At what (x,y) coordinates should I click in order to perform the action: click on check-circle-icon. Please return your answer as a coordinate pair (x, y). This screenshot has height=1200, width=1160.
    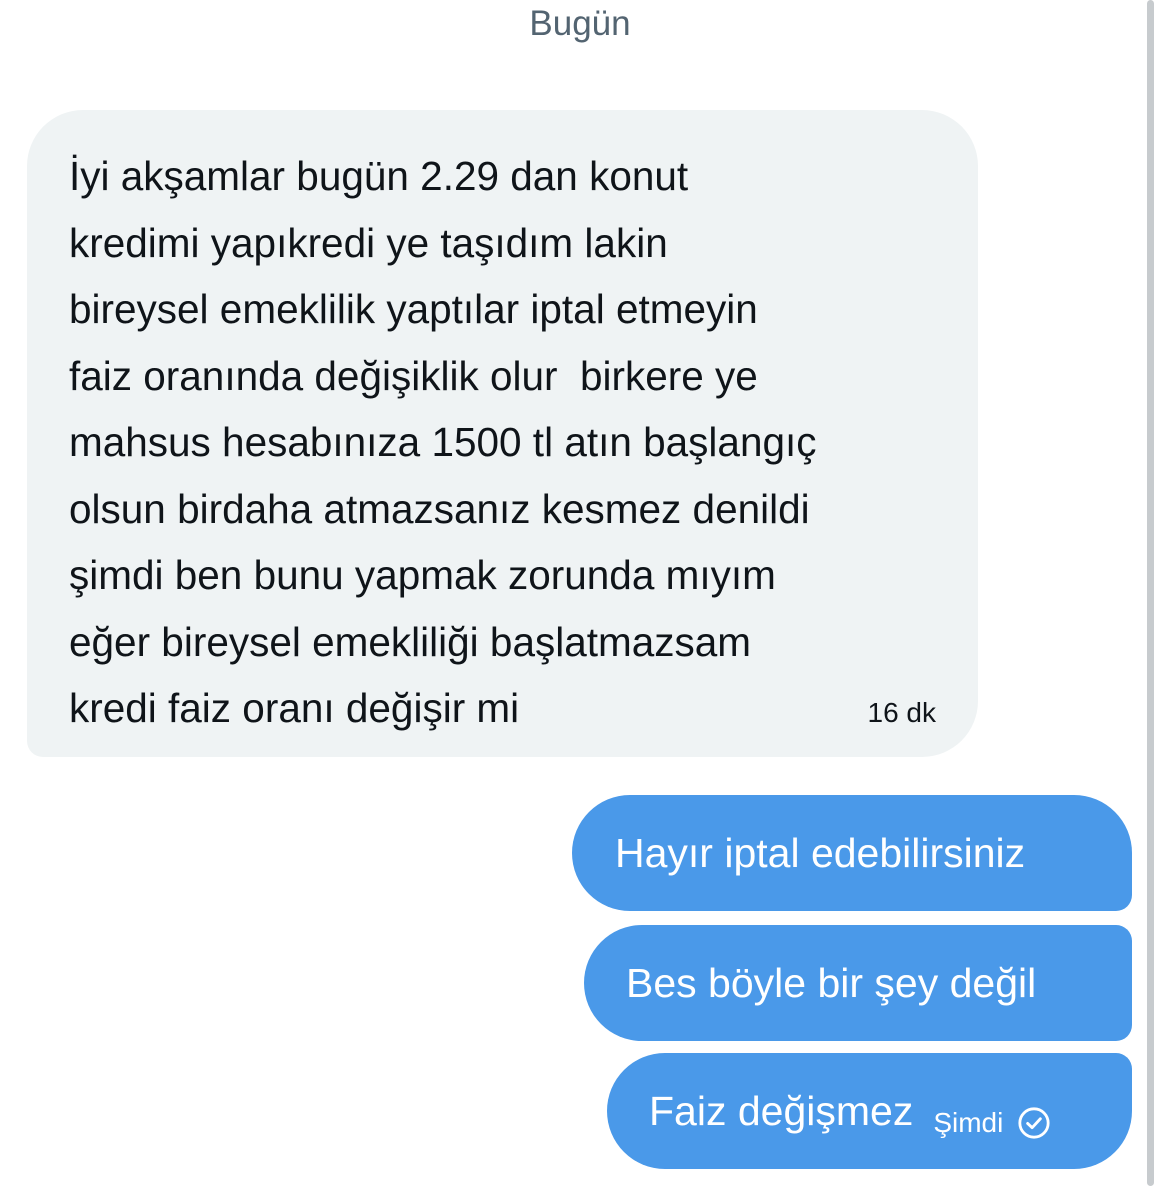
    Looking at the image, I should click on (1034, 1123).